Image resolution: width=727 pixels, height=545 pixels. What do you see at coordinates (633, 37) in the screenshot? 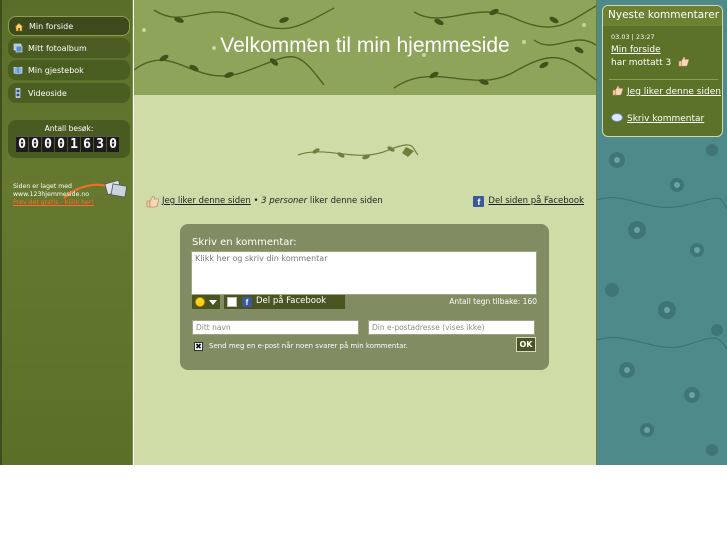
I see `comment-timestamp: 03.03 | 23:27` at bounding box center [633, 37].